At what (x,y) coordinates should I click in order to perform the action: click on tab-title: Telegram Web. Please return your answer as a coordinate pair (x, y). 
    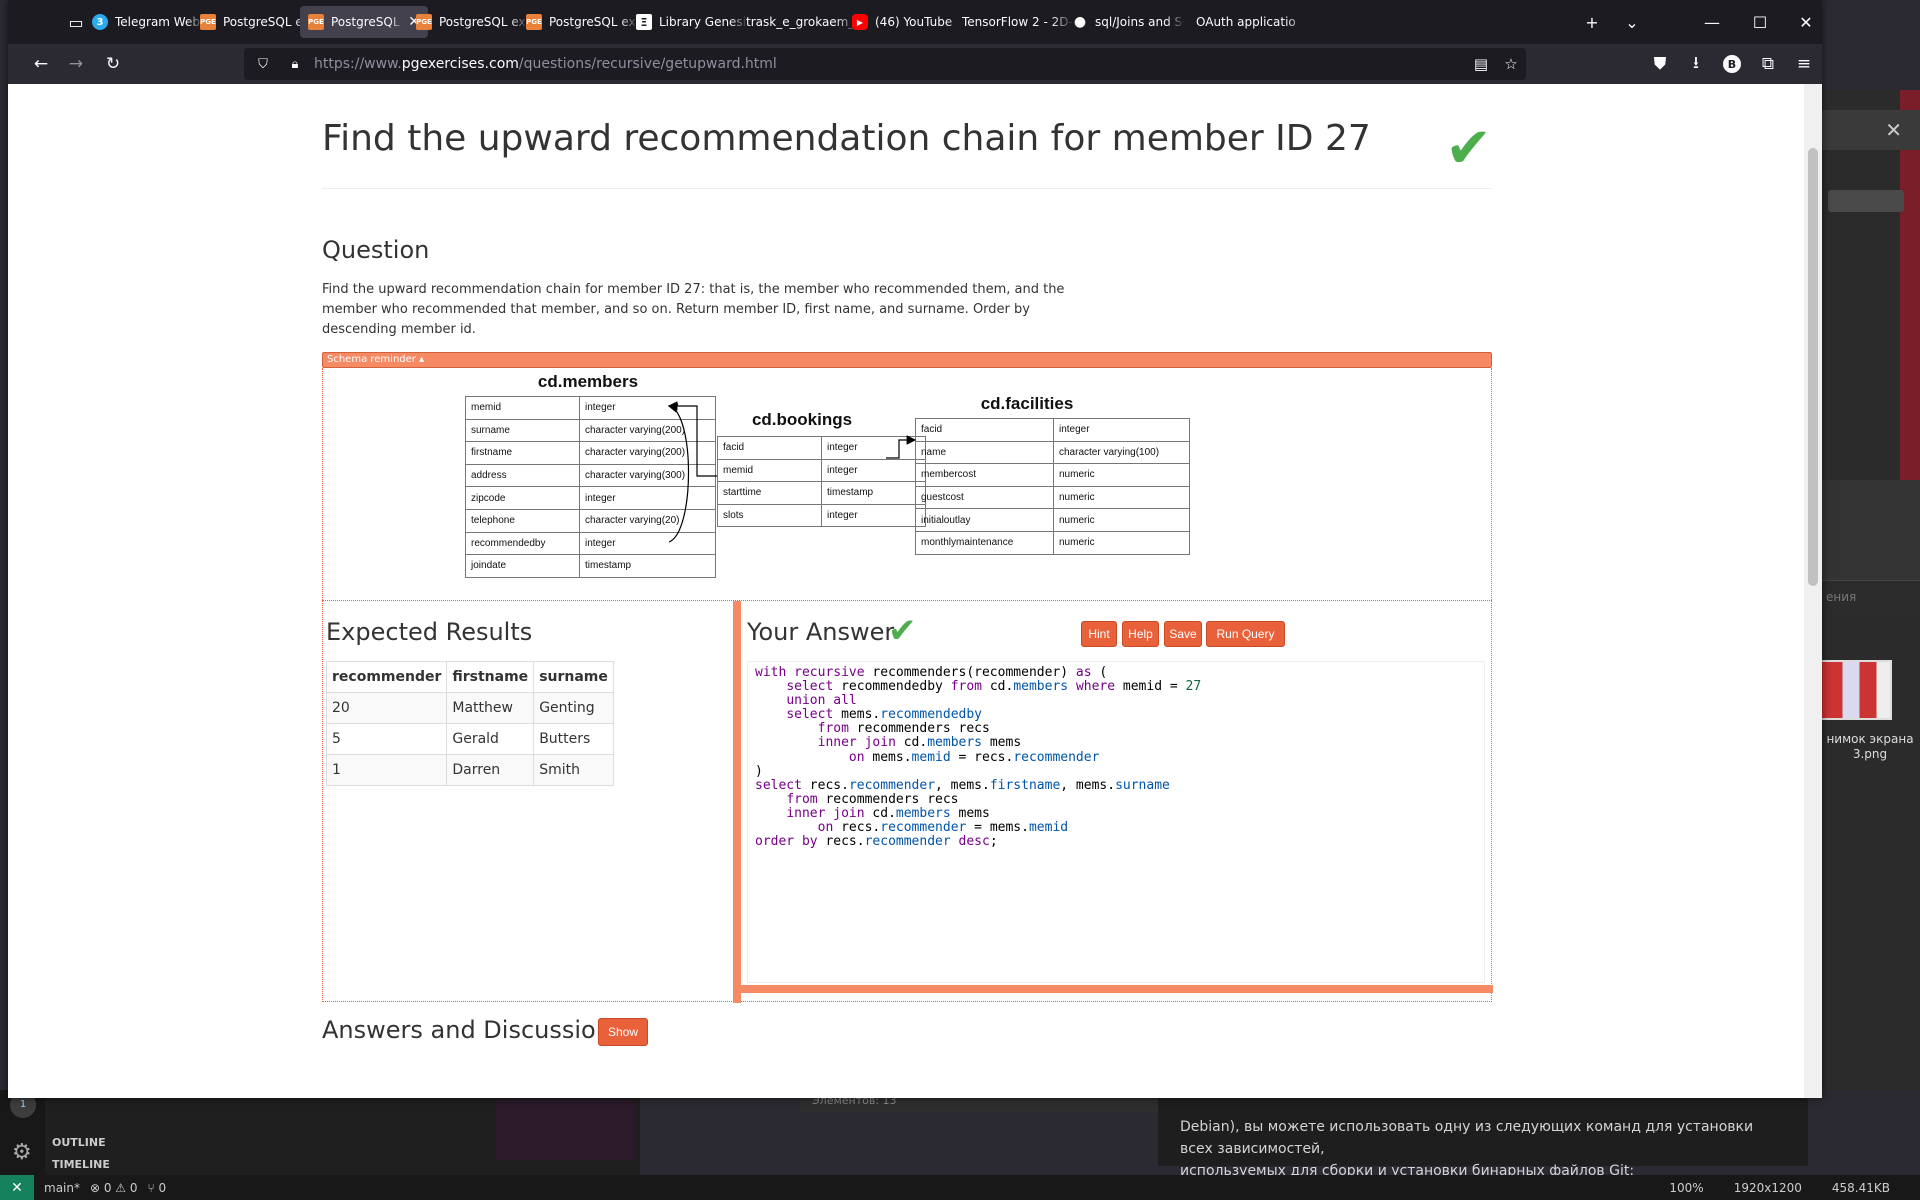
    Looking at the image, I should click on (157, 22).